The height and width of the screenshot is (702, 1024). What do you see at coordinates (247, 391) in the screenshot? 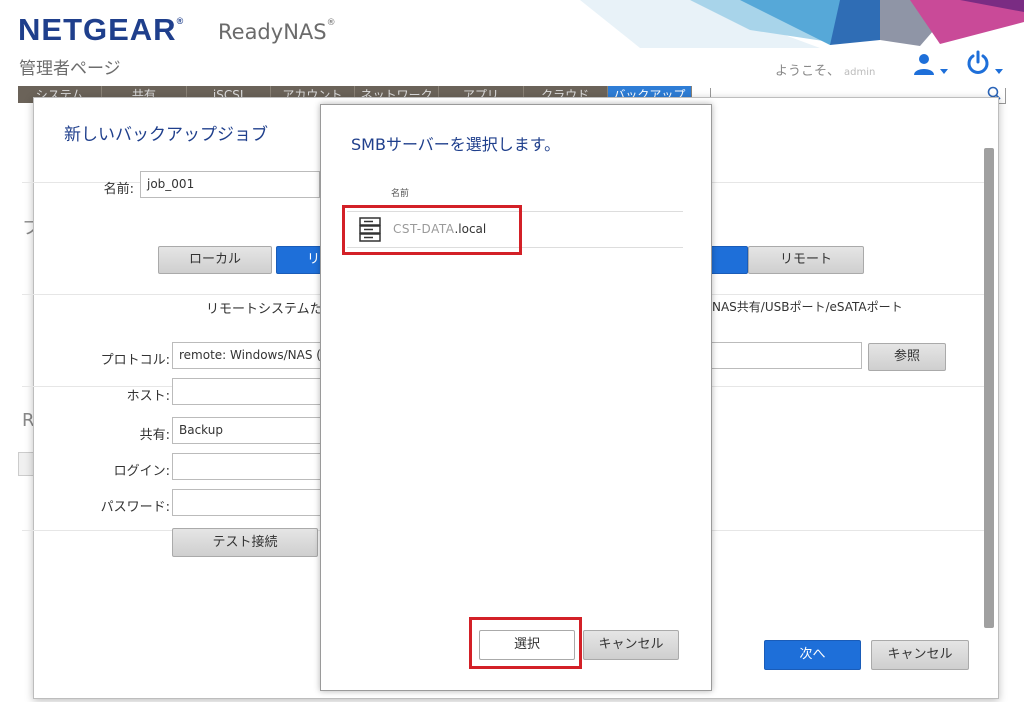
I see `host-input` at bounding box center [247, 391].